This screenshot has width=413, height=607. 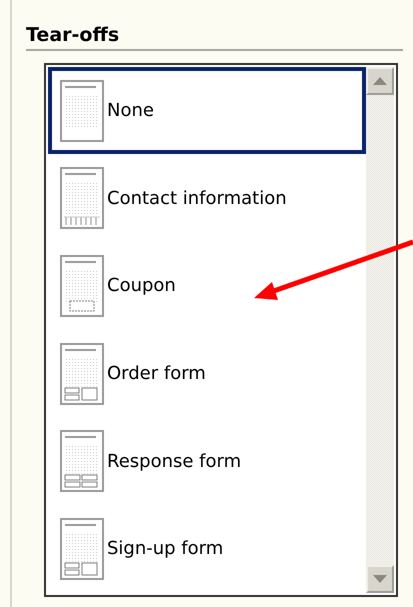 I want to click on scroll-up-button, so click(x=380, y=80).